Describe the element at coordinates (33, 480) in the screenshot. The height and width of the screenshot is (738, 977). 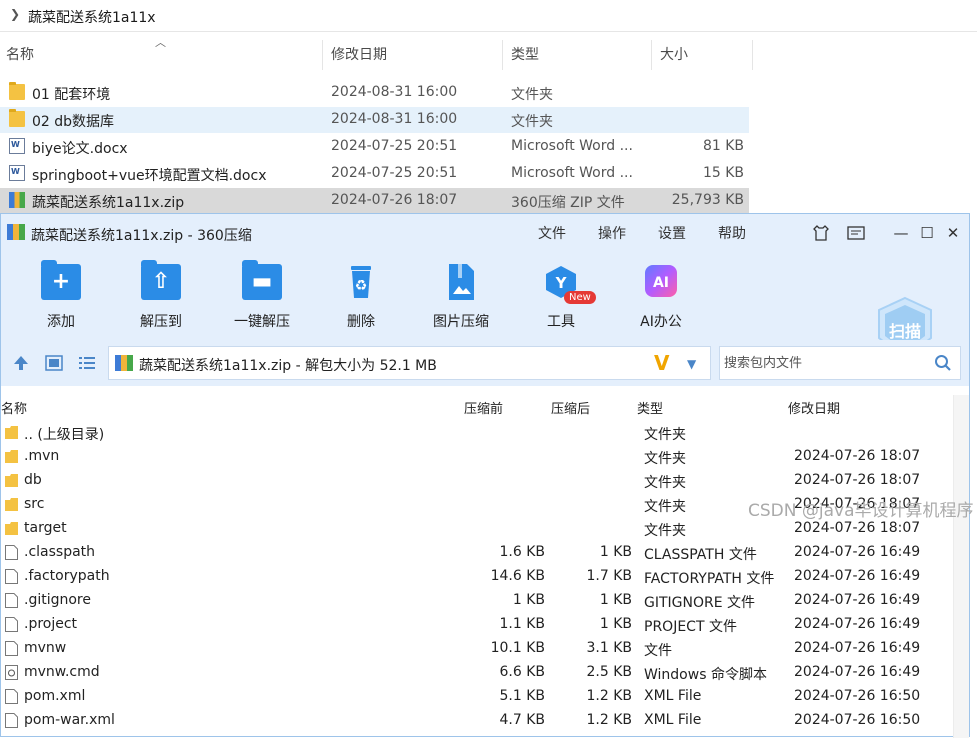
I see `file-name: db` at that location.